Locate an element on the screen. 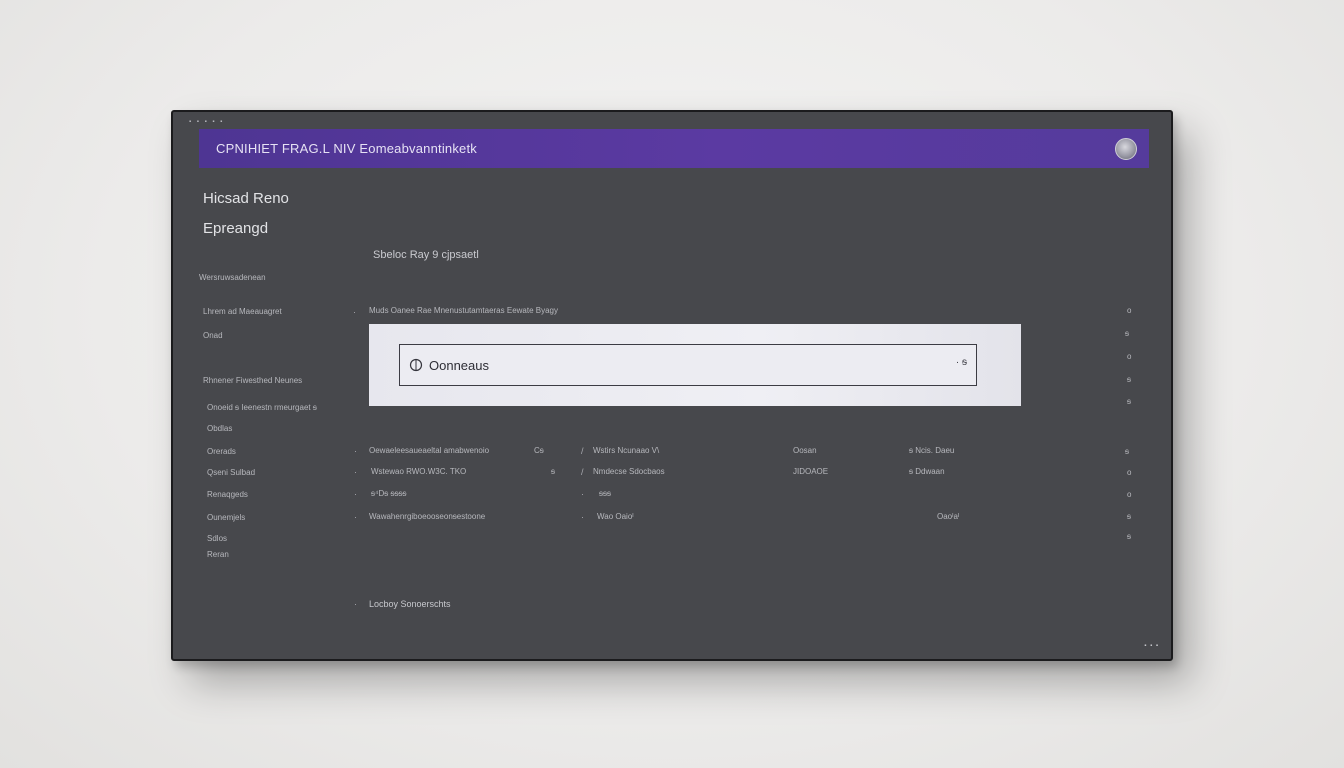  table-cell: ᵴ is located at coordinates (553, 471).